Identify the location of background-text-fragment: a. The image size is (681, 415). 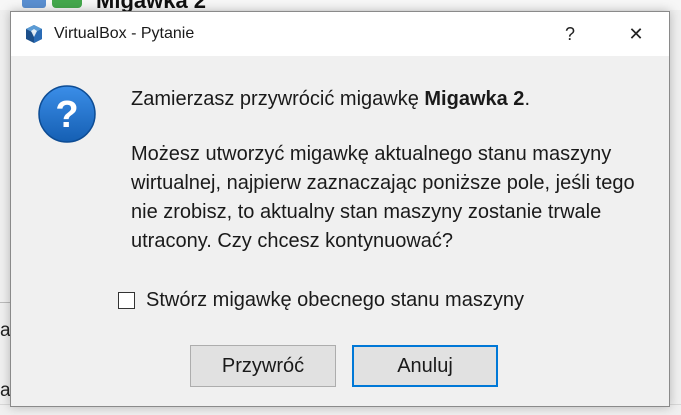
(5, 390).